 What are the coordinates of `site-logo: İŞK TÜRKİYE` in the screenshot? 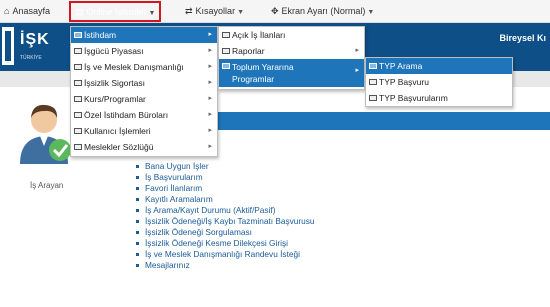 It's located at (31, 47).